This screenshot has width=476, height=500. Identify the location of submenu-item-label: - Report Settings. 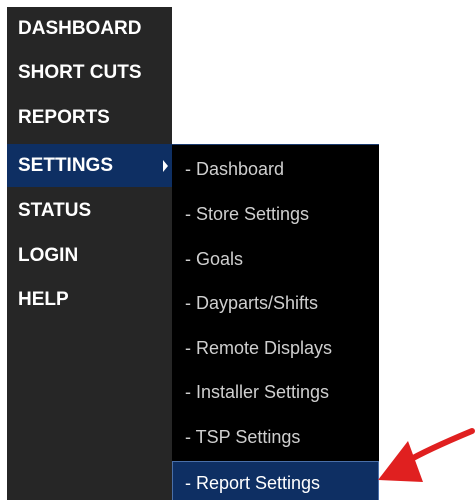
(253, 483).